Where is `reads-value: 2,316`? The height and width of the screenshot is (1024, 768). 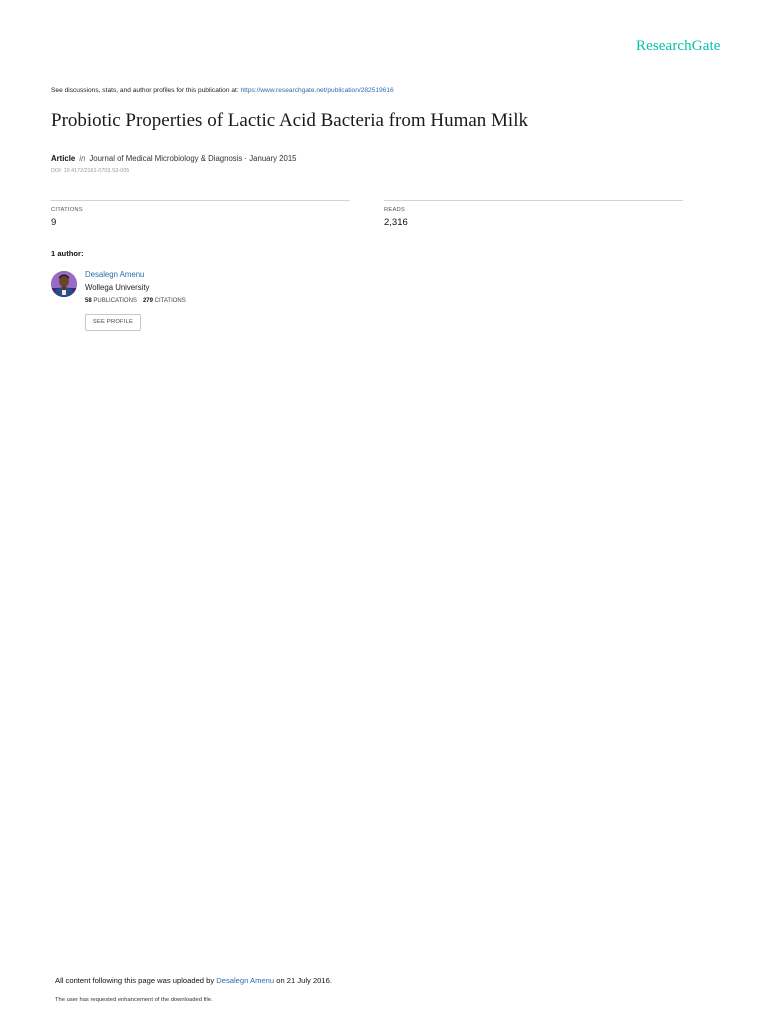
reads-value: 2,316 is located at coordinates (396, 222).